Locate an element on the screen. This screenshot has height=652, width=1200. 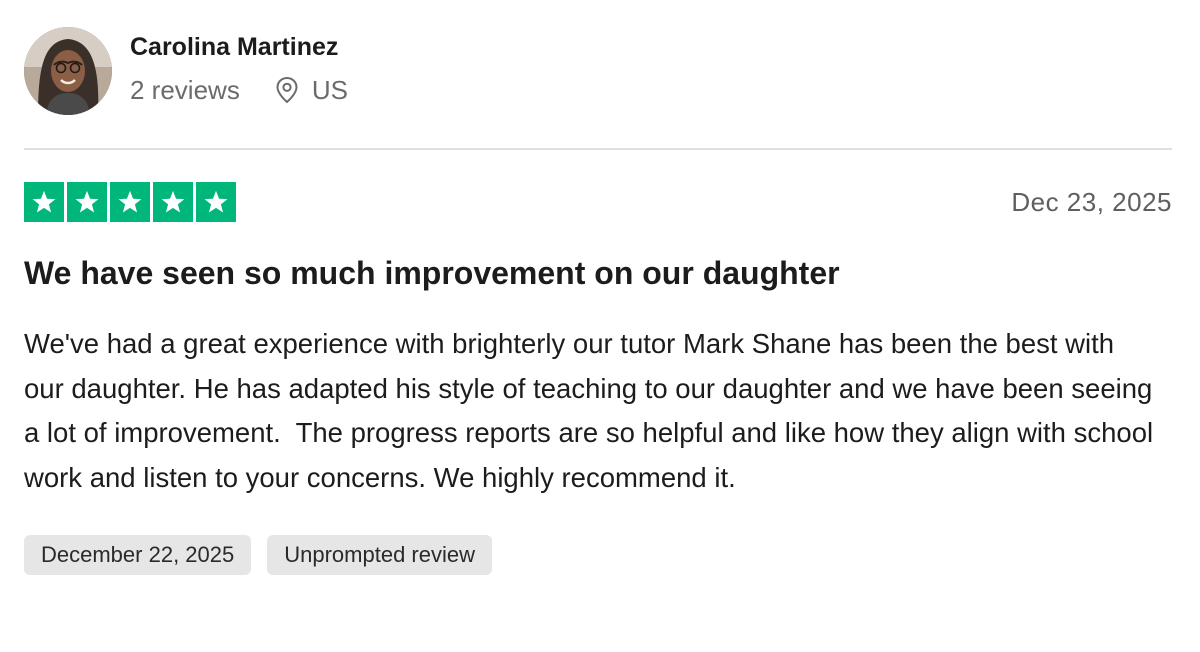
reviewer-info: Carolina Martinez 2 reviews US is located at coordinates (239, 70).